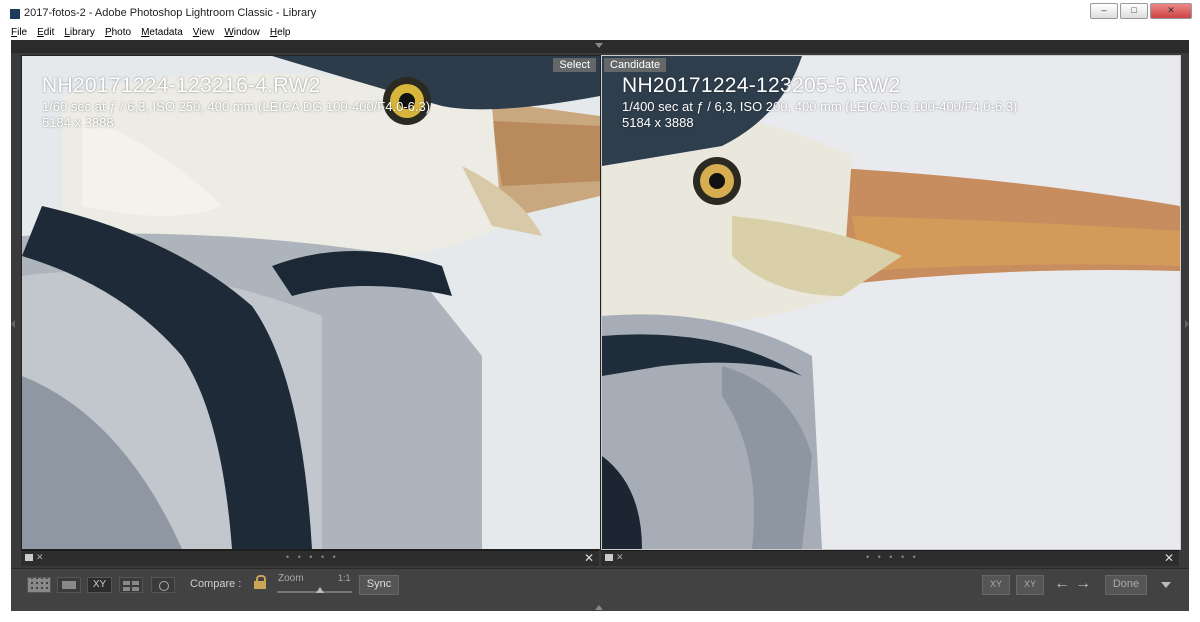 The image size is (1200, 622). Describe the element at coordinates (574, 65) in the screenshot. I see `select-badge: Select` at that location.